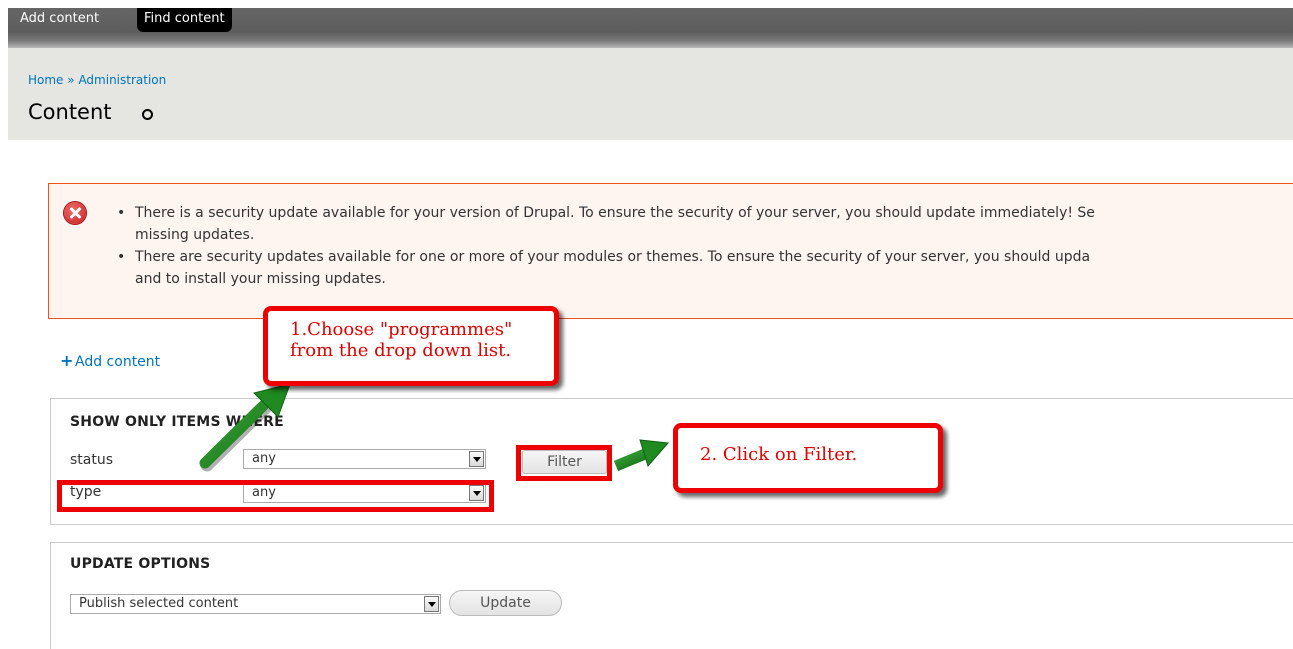  Describe the element at coordinates (434, 427) in the screenshot. I see `annotation-arrows` at that location.